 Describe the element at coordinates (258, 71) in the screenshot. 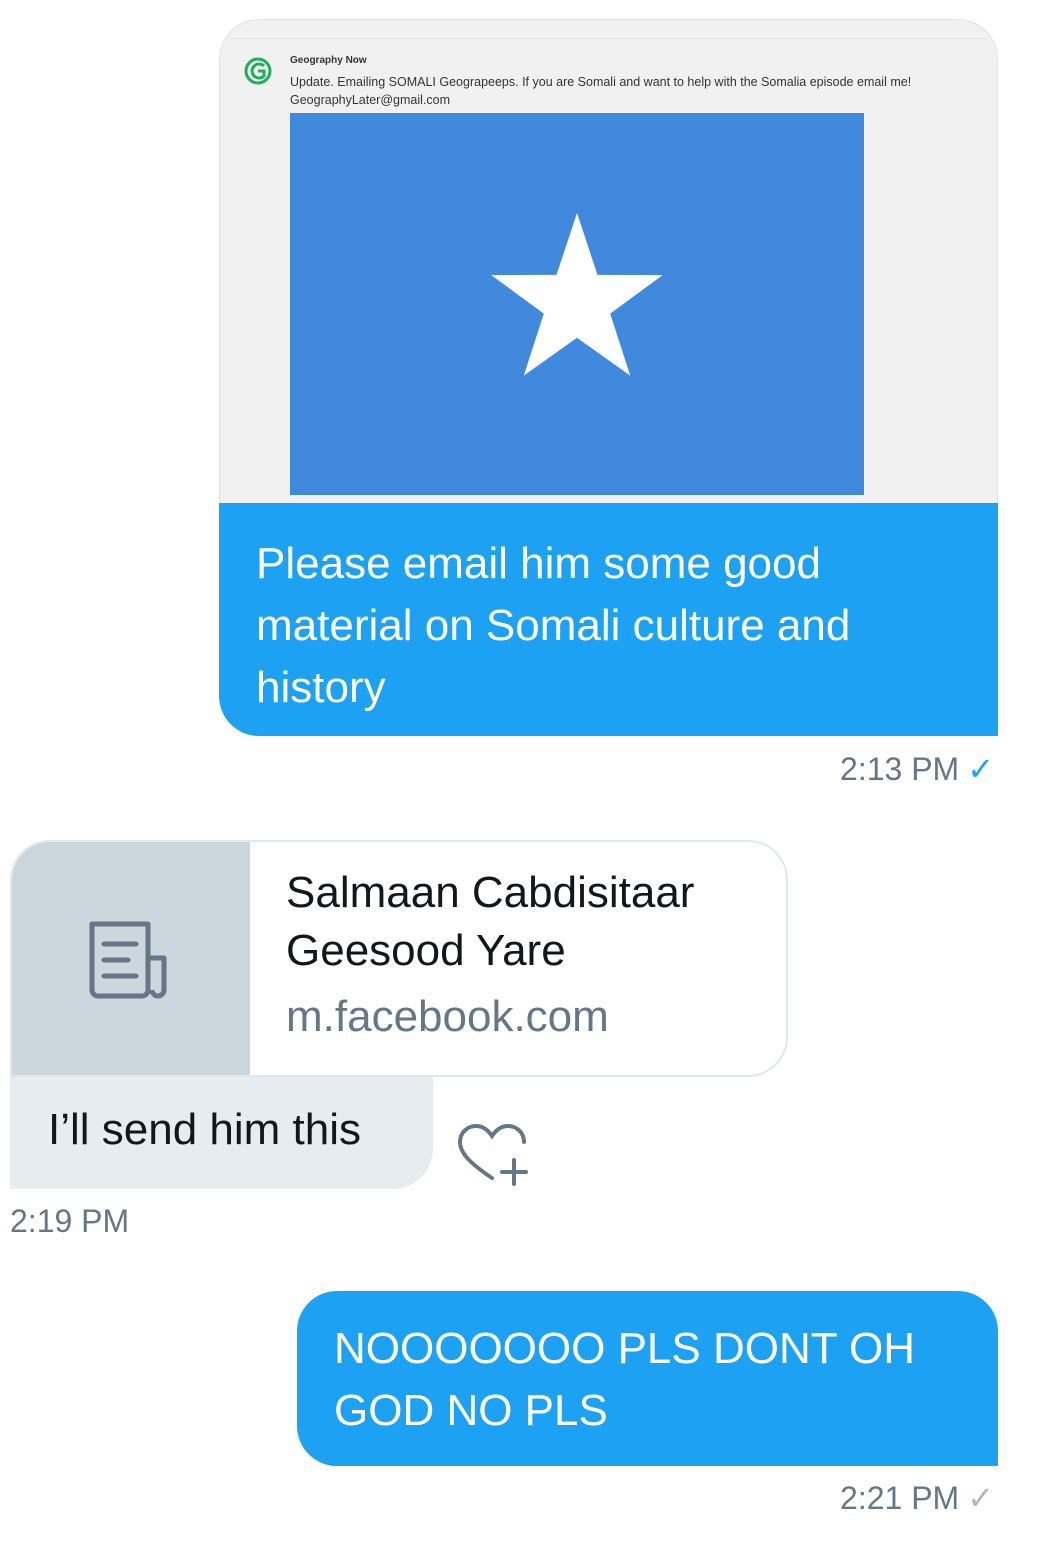

I see `geography-now-logo-icon` at that location.